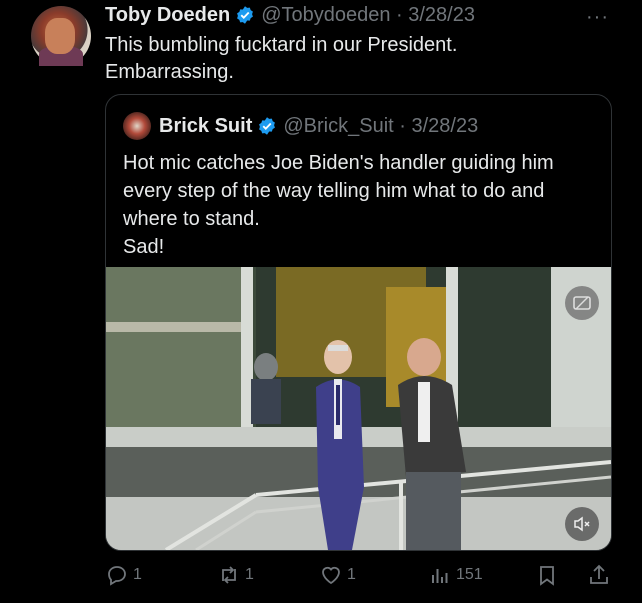 Image resolution: width=642 pixels, height=603 pixels. What do you see at coordinates (117, 576) in the screenshot?
I see `reply-icon` at bounding box center [117, 576].